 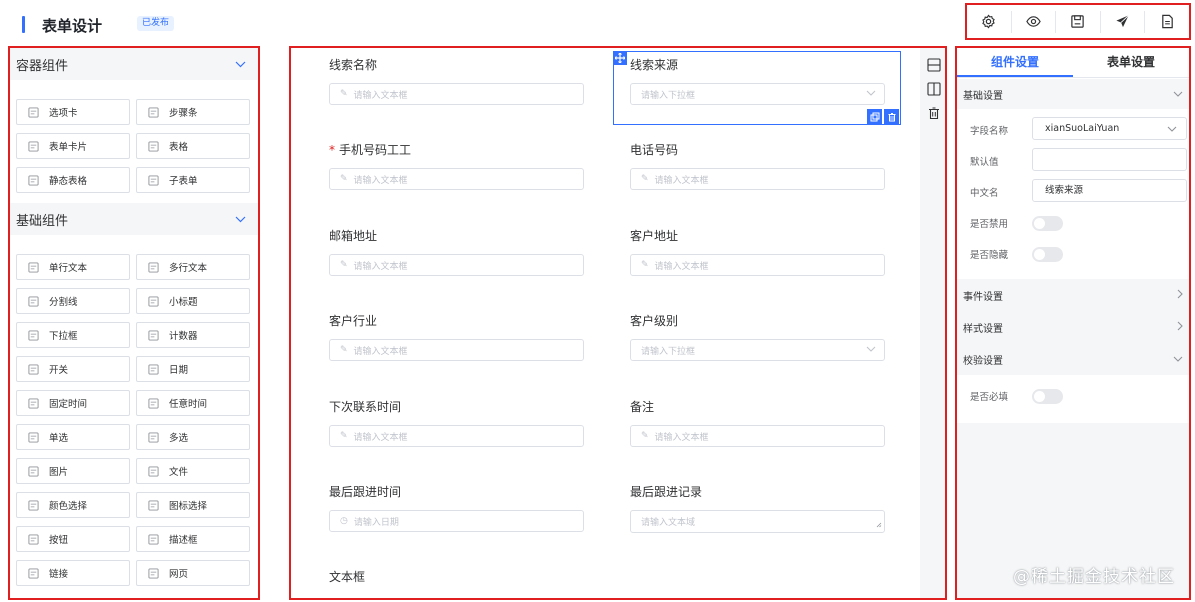 What do you see at coordinates (193, 403) in the screenshot?
I see `palette-item: 任意时间` at bounding box center [193, 403].